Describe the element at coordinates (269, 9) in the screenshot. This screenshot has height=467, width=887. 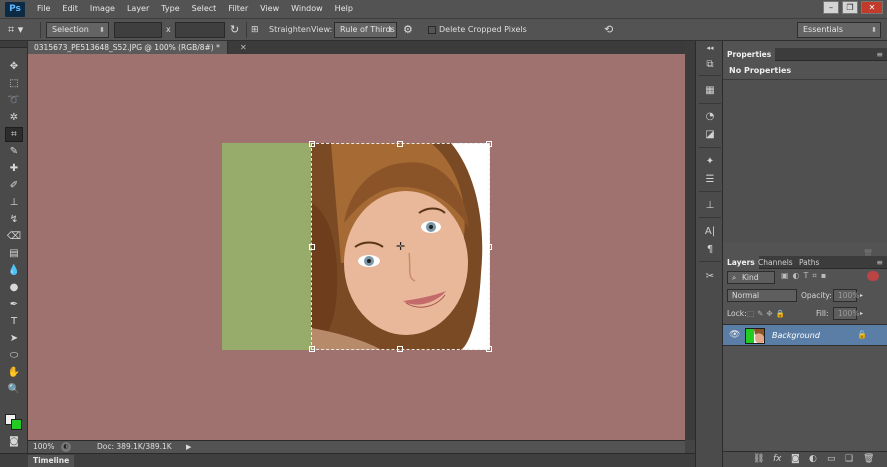
I see `menu-view: View` at that location.